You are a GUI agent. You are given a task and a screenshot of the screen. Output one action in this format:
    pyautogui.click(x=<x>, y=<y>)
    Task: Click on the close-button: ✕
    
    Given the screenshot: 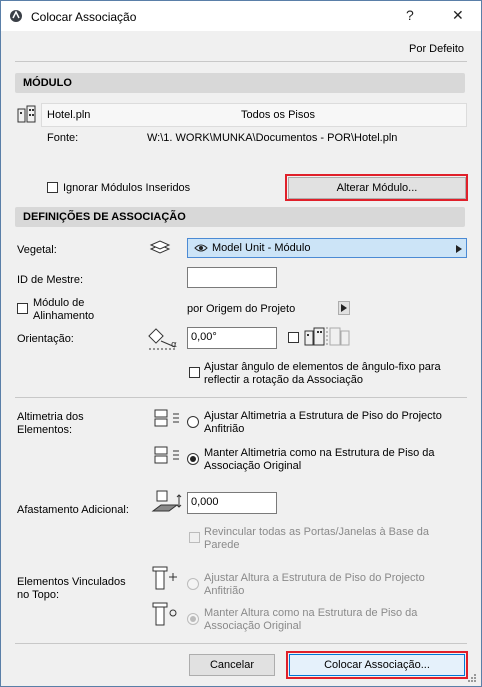 What is the action you would take?
    pyautogui.click(x=458, y=15)
    